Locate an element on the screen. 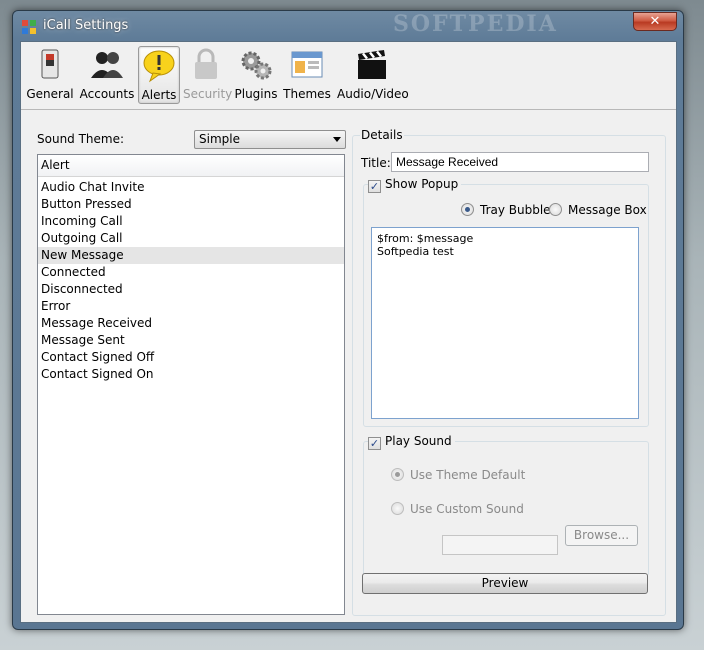  list-item: Disconnected is located at coordinates (191, 289).